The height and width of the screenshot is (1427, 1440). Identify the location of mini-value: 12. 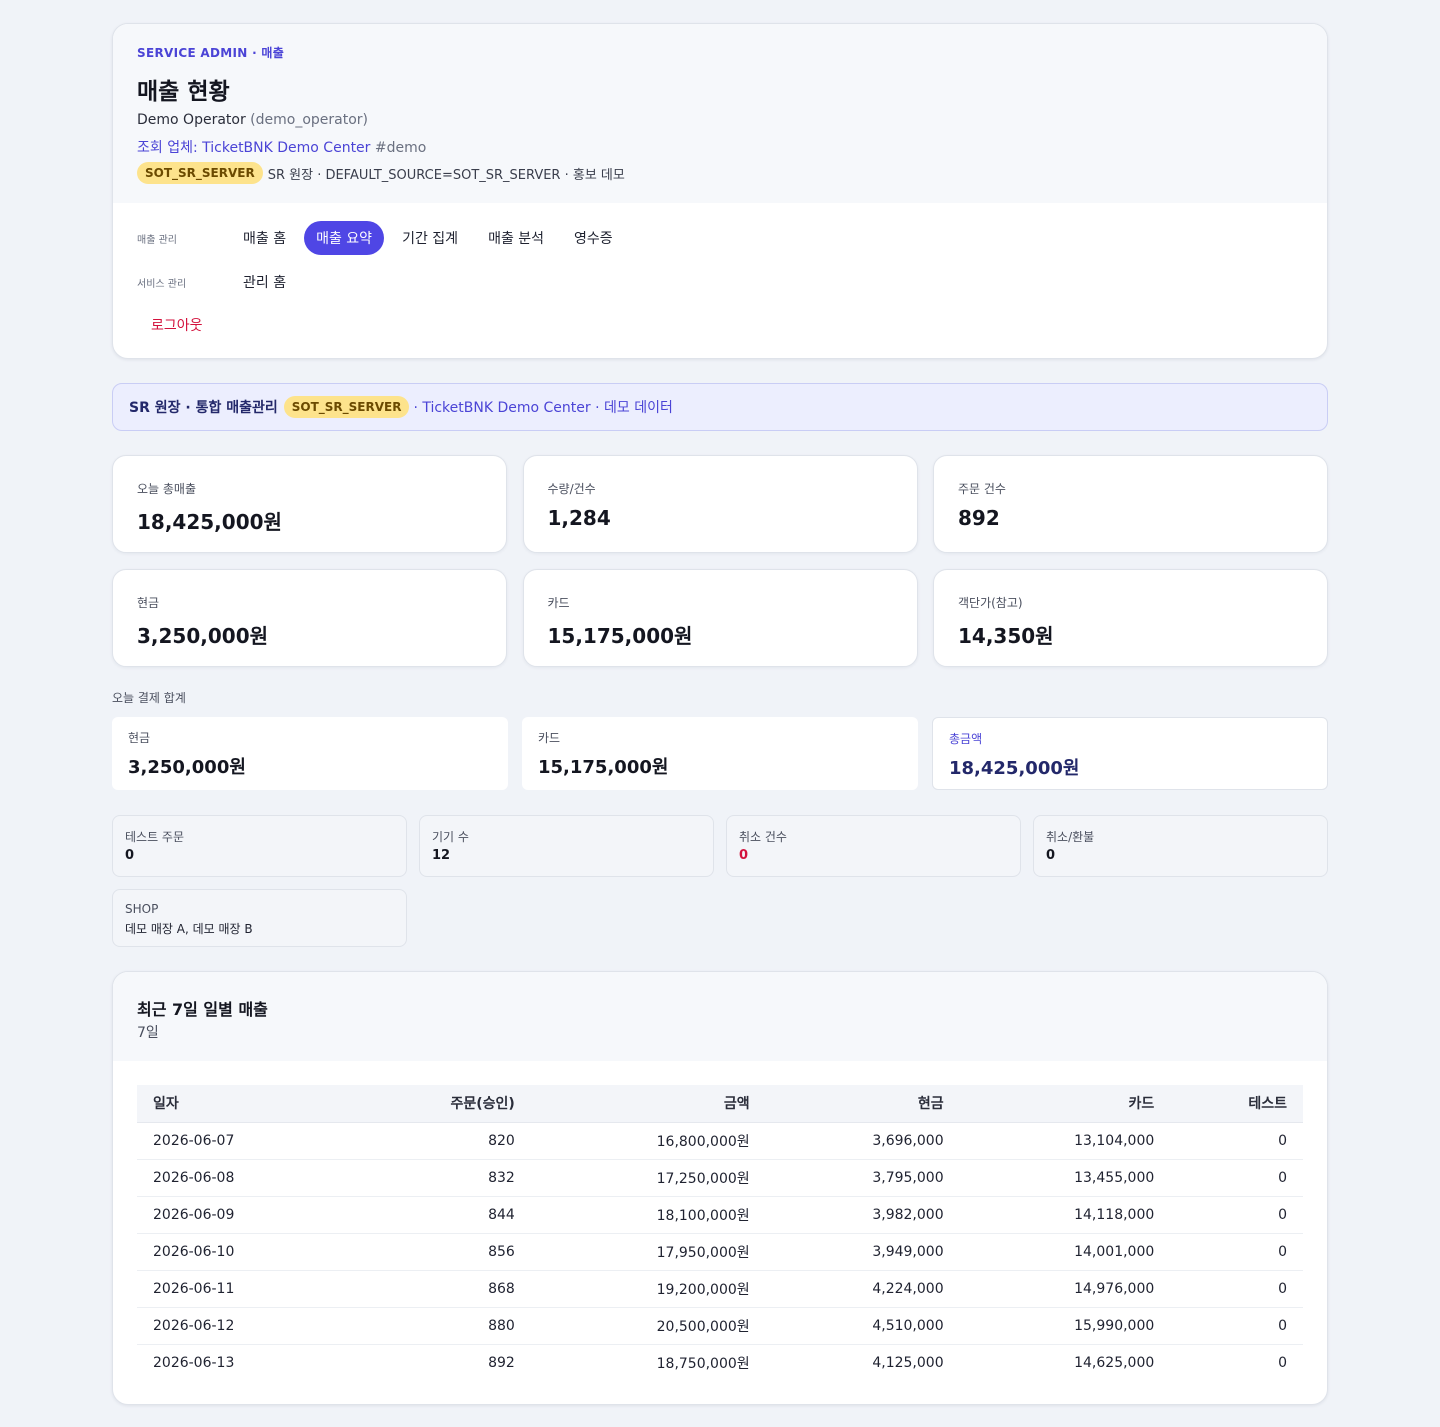
(441, 855).